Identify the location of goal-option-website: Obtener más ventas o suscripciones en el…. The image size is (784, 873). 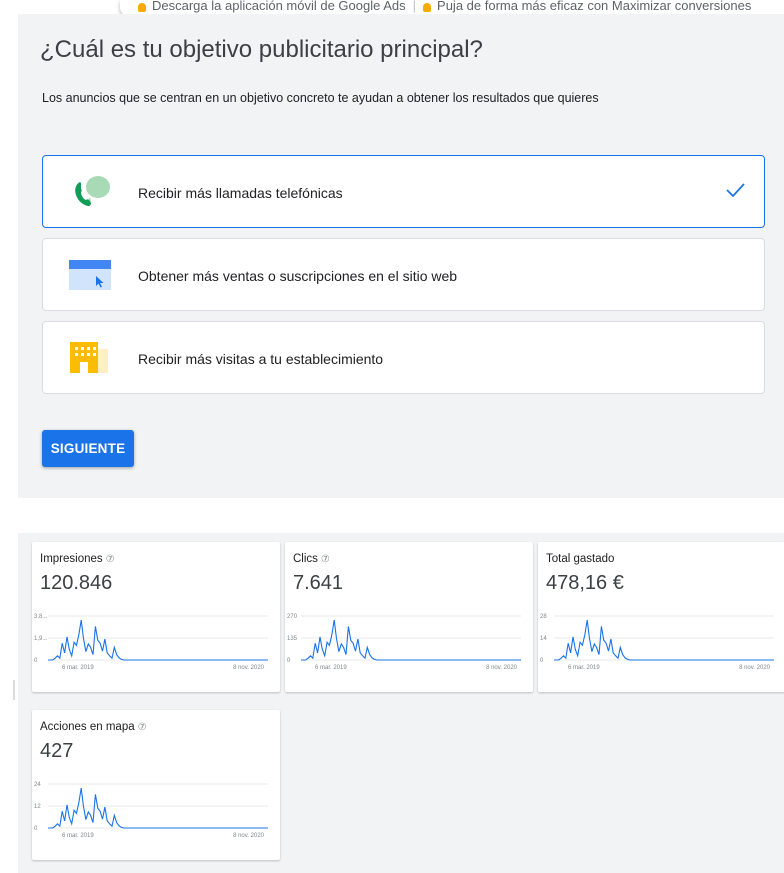
(403, 274).